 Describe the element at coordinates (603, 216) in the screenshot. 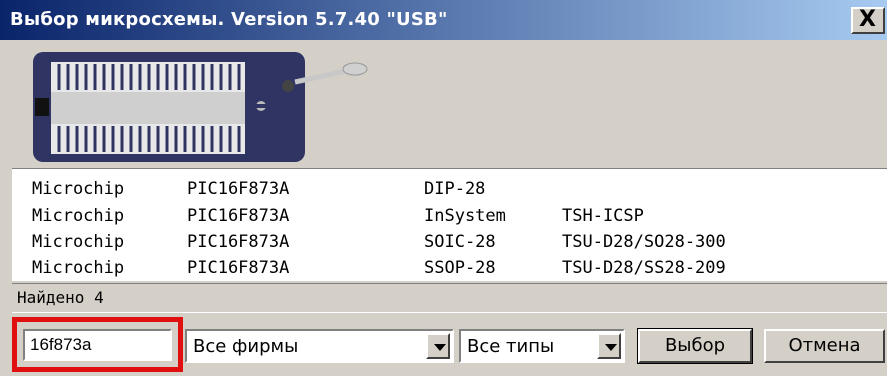

I see `adapter-cell: TSH-ICSP` at that location.